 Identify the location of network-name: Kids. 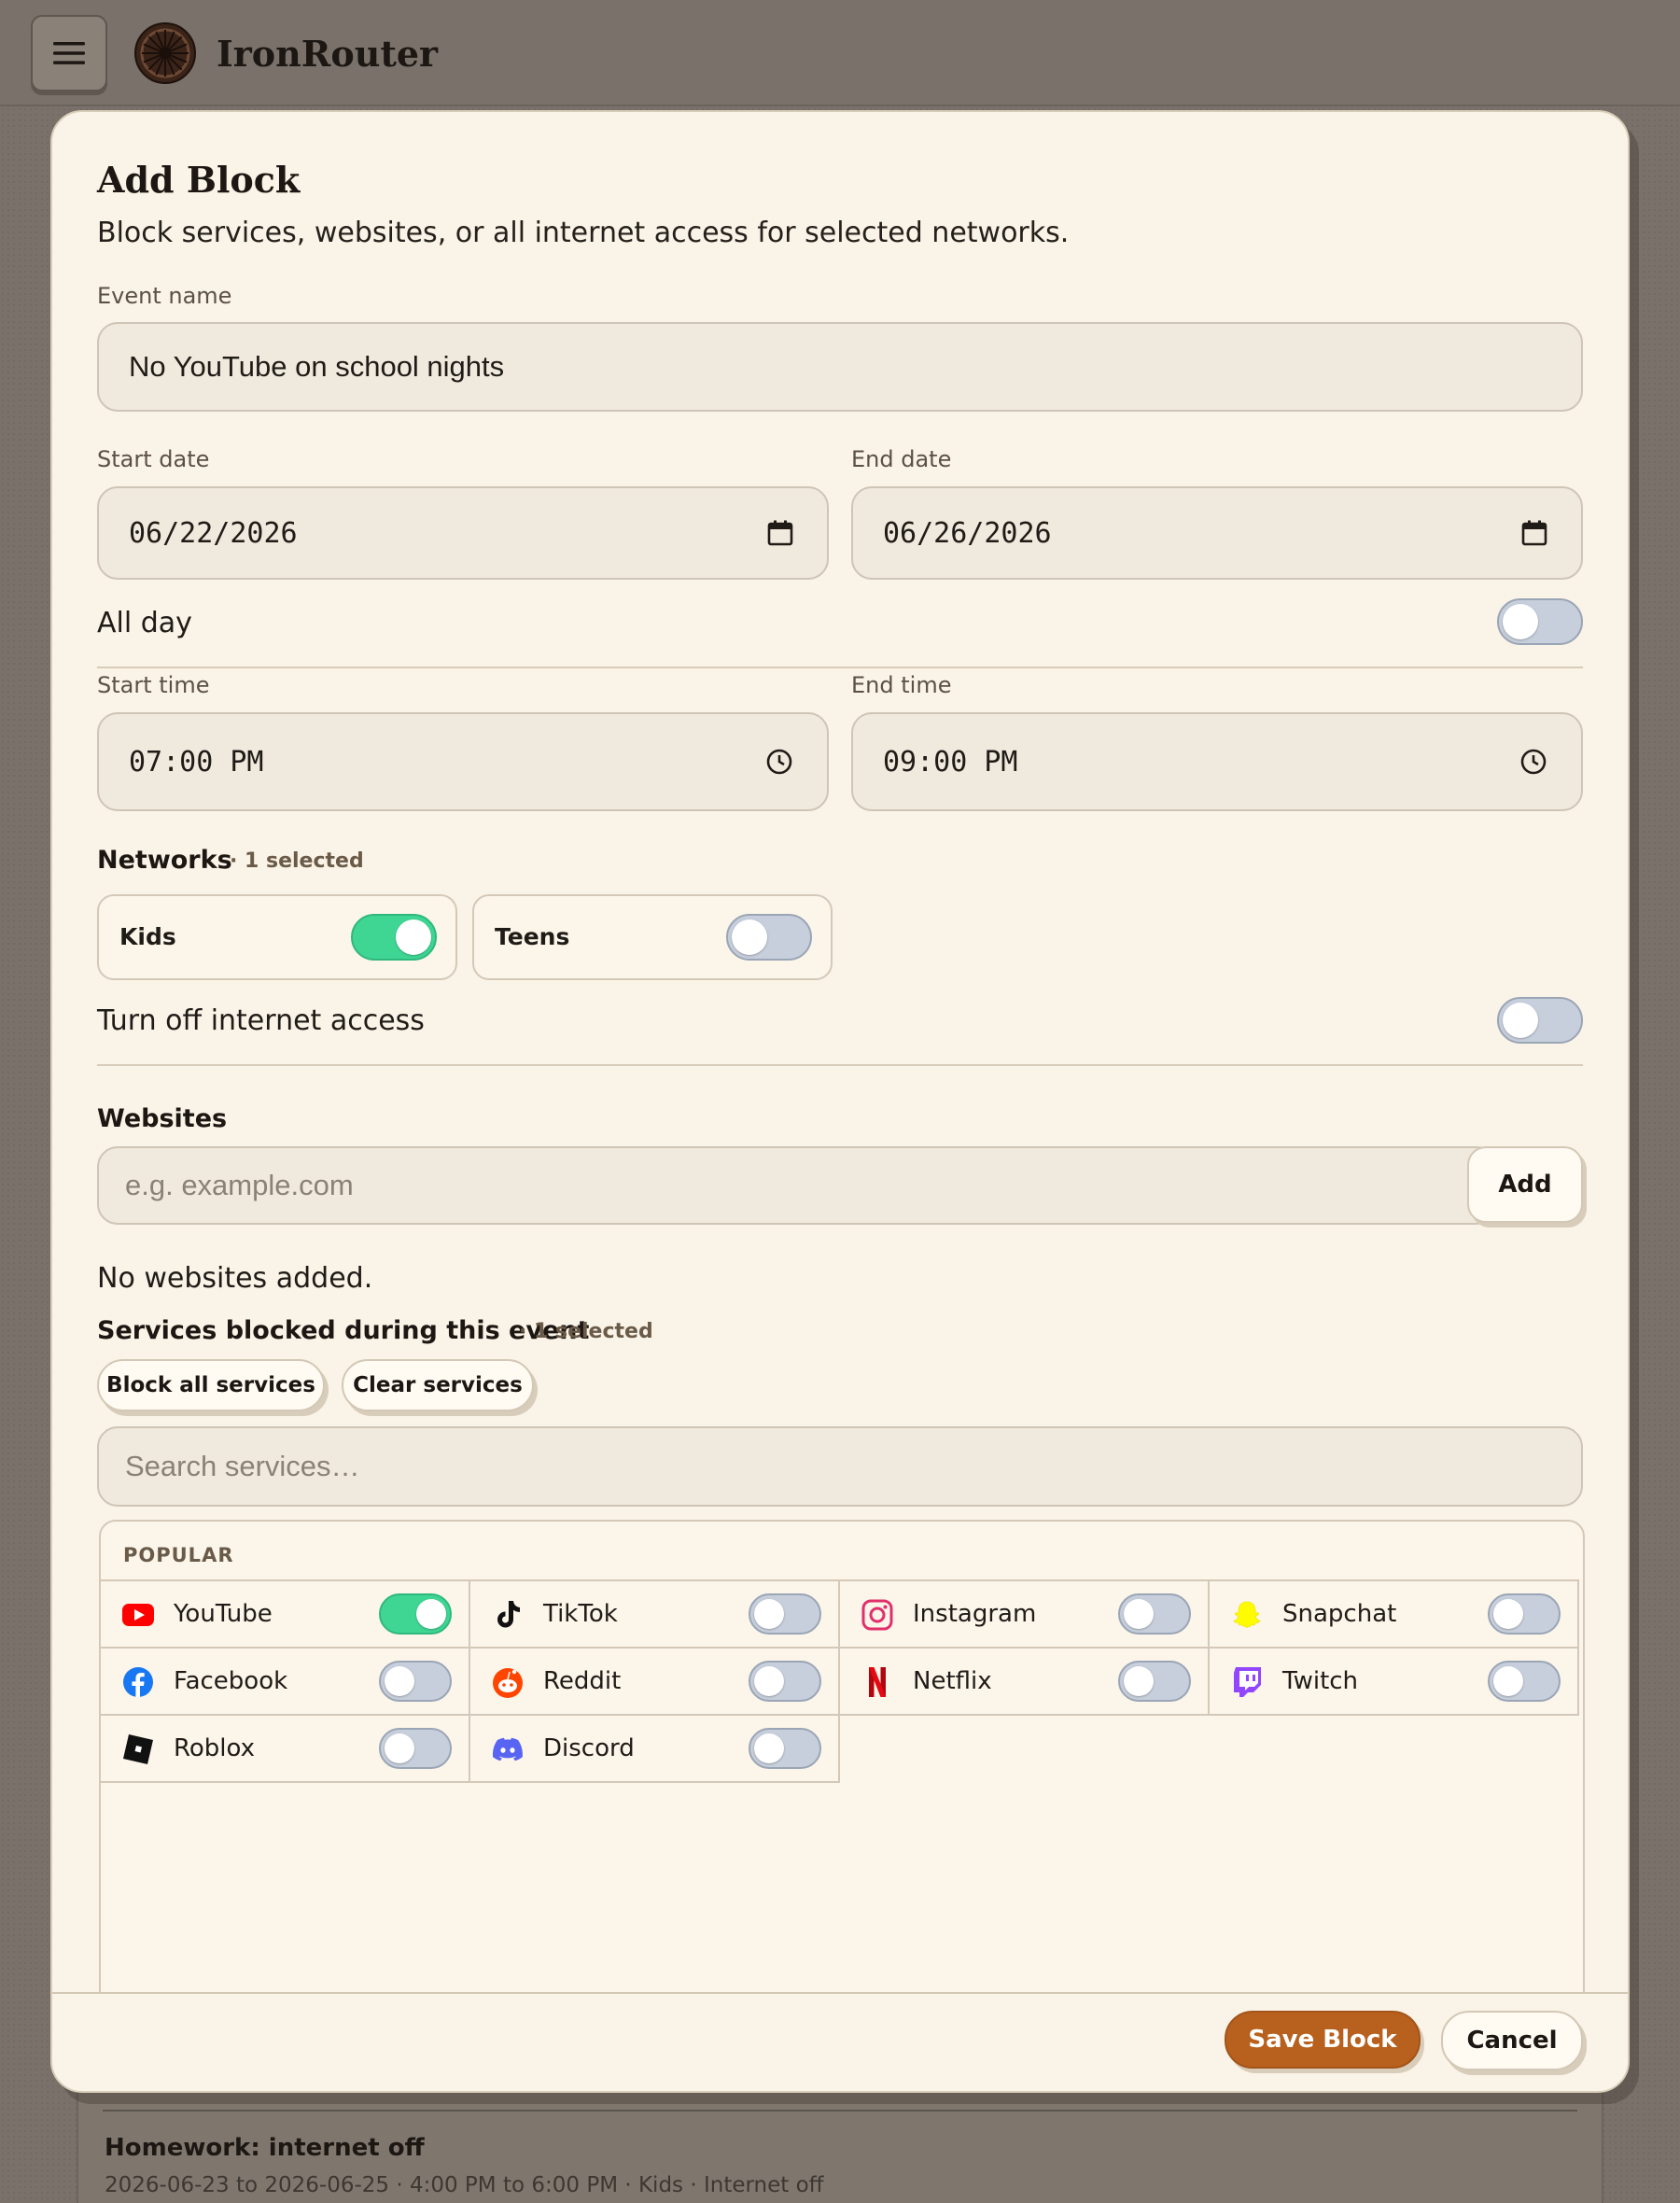
(147, 937).